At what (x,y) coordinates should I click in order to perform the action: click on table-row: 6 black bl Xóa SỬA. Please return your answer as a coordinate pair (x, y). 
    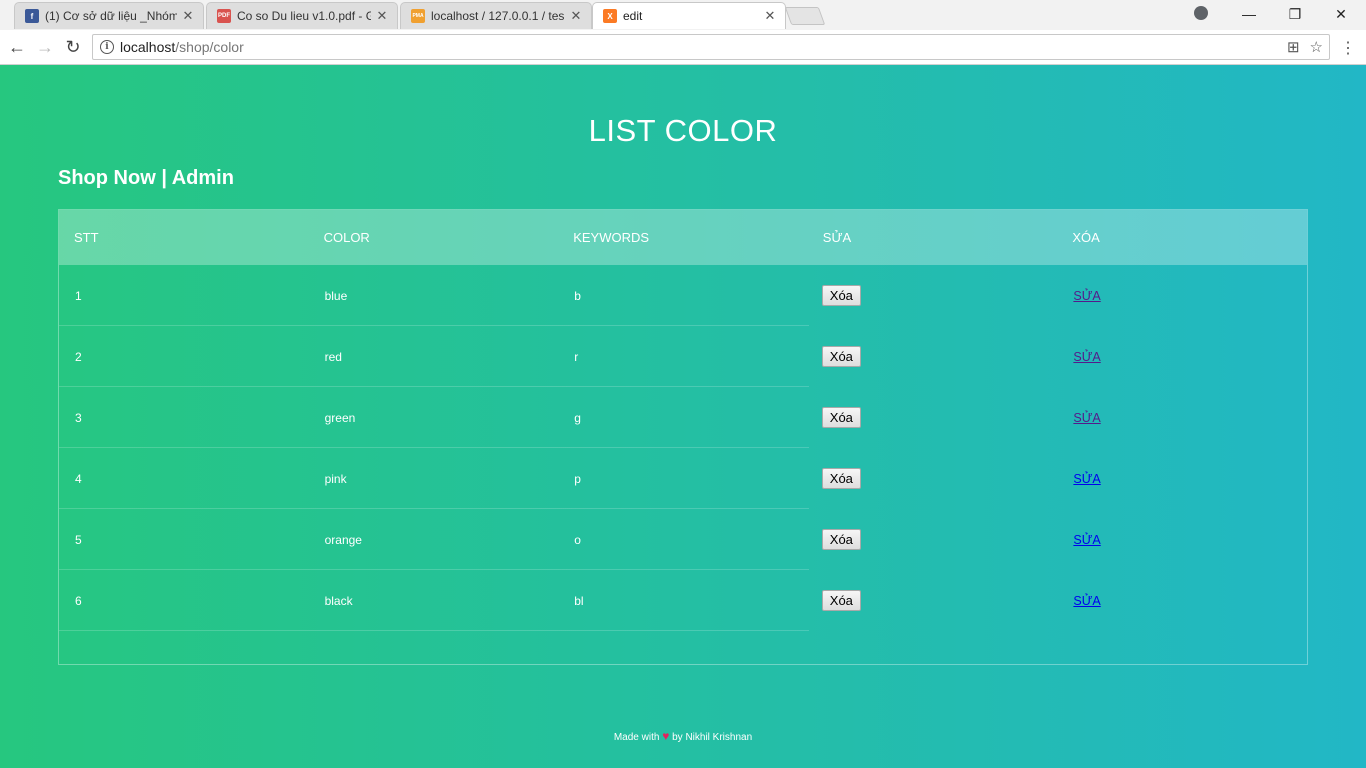
    Looking at the image, I should click on (683, 600).